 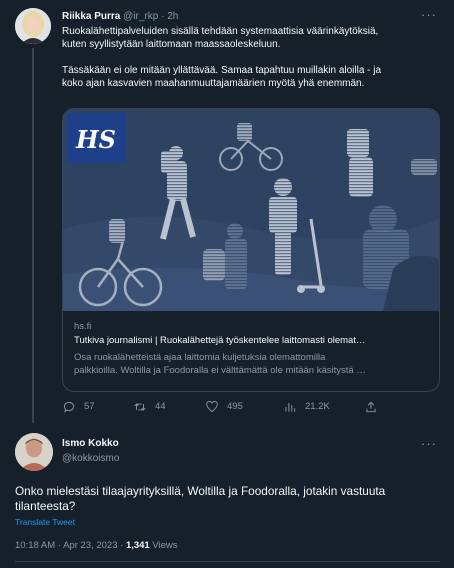 What do you see at coordinates (83, 326) in the screenshot?
I see `link-card-domain: hs.fi` at bounding box center [83, 326].